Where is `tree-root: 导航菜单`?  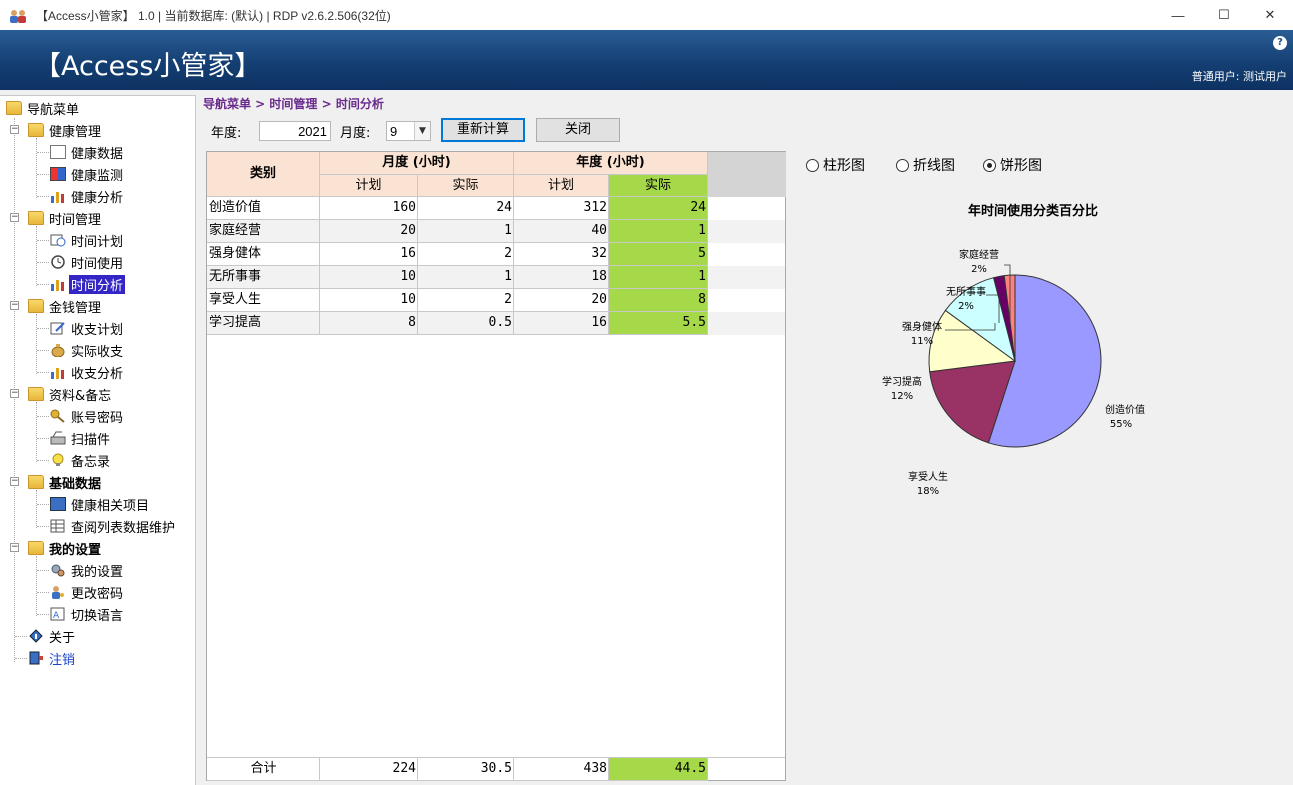
tree-root: 导航菜单 is located at coordinates (43, 108).